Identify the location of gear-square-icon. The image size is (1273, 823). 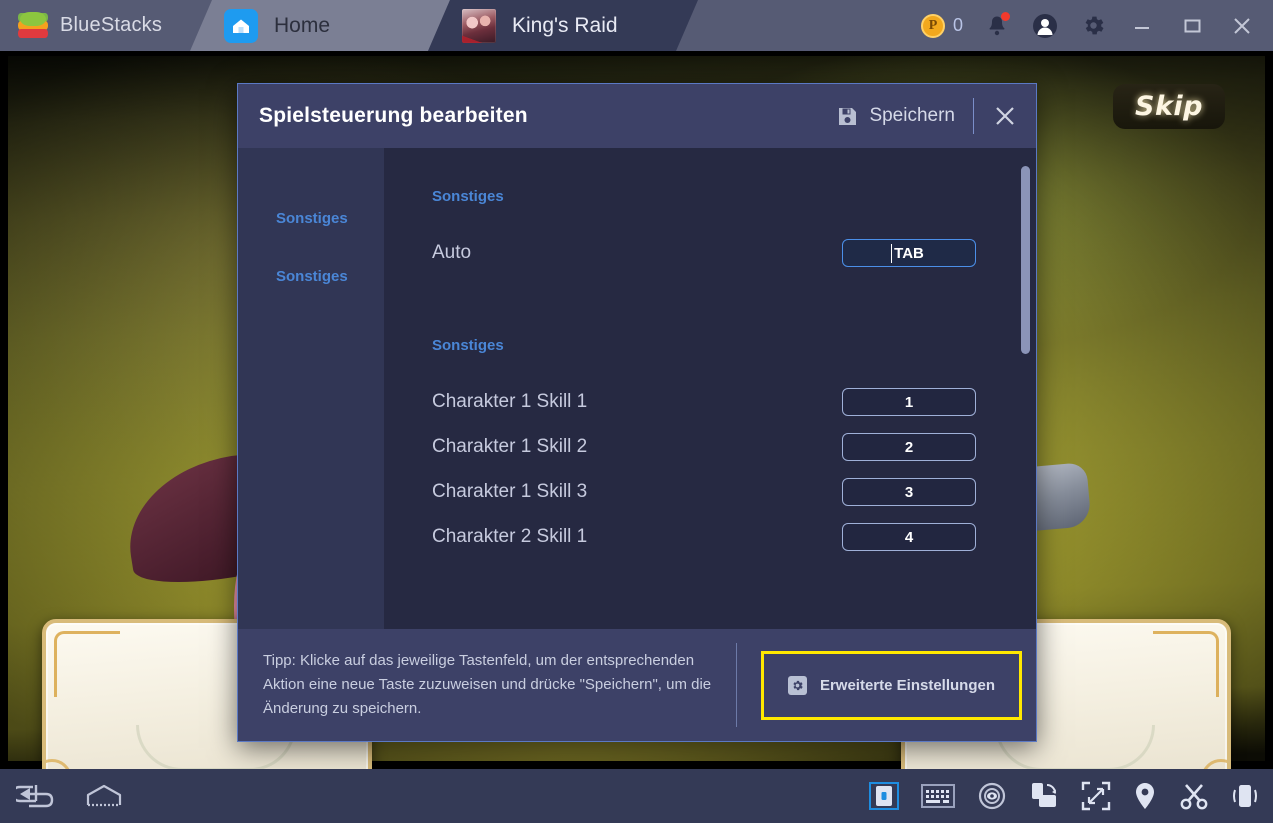
(797, 685).